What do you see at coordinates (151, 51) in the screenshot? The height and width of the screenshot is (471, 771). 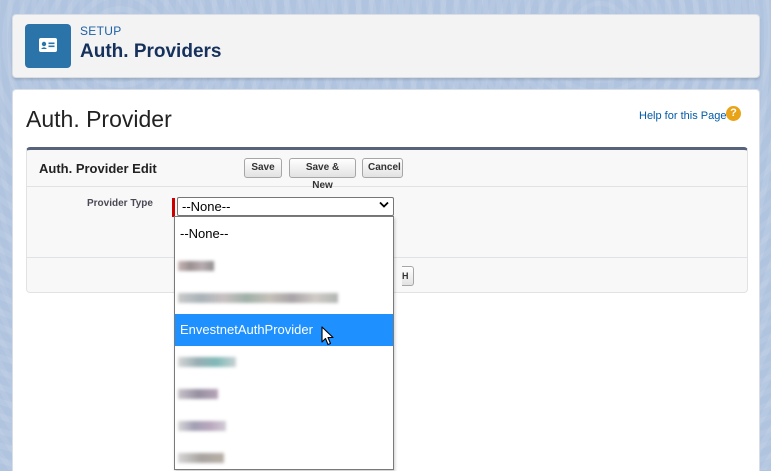 I see `page-title: Auth. Providers` at bounding box center [151, 51].